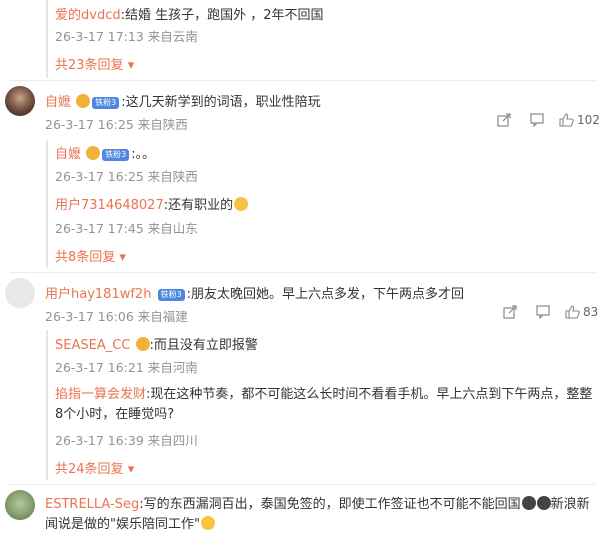 This screenshot has height=535, width=604. I want to click on reply-text: :。。, so click(143, 154).